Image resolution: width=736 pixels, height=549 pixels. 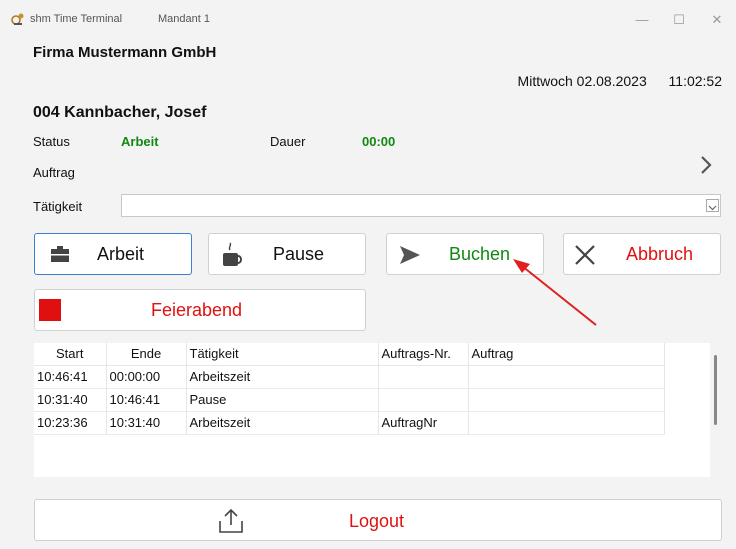 I want to click on cell-start: 10:31:40, so click(x=70, y=400).